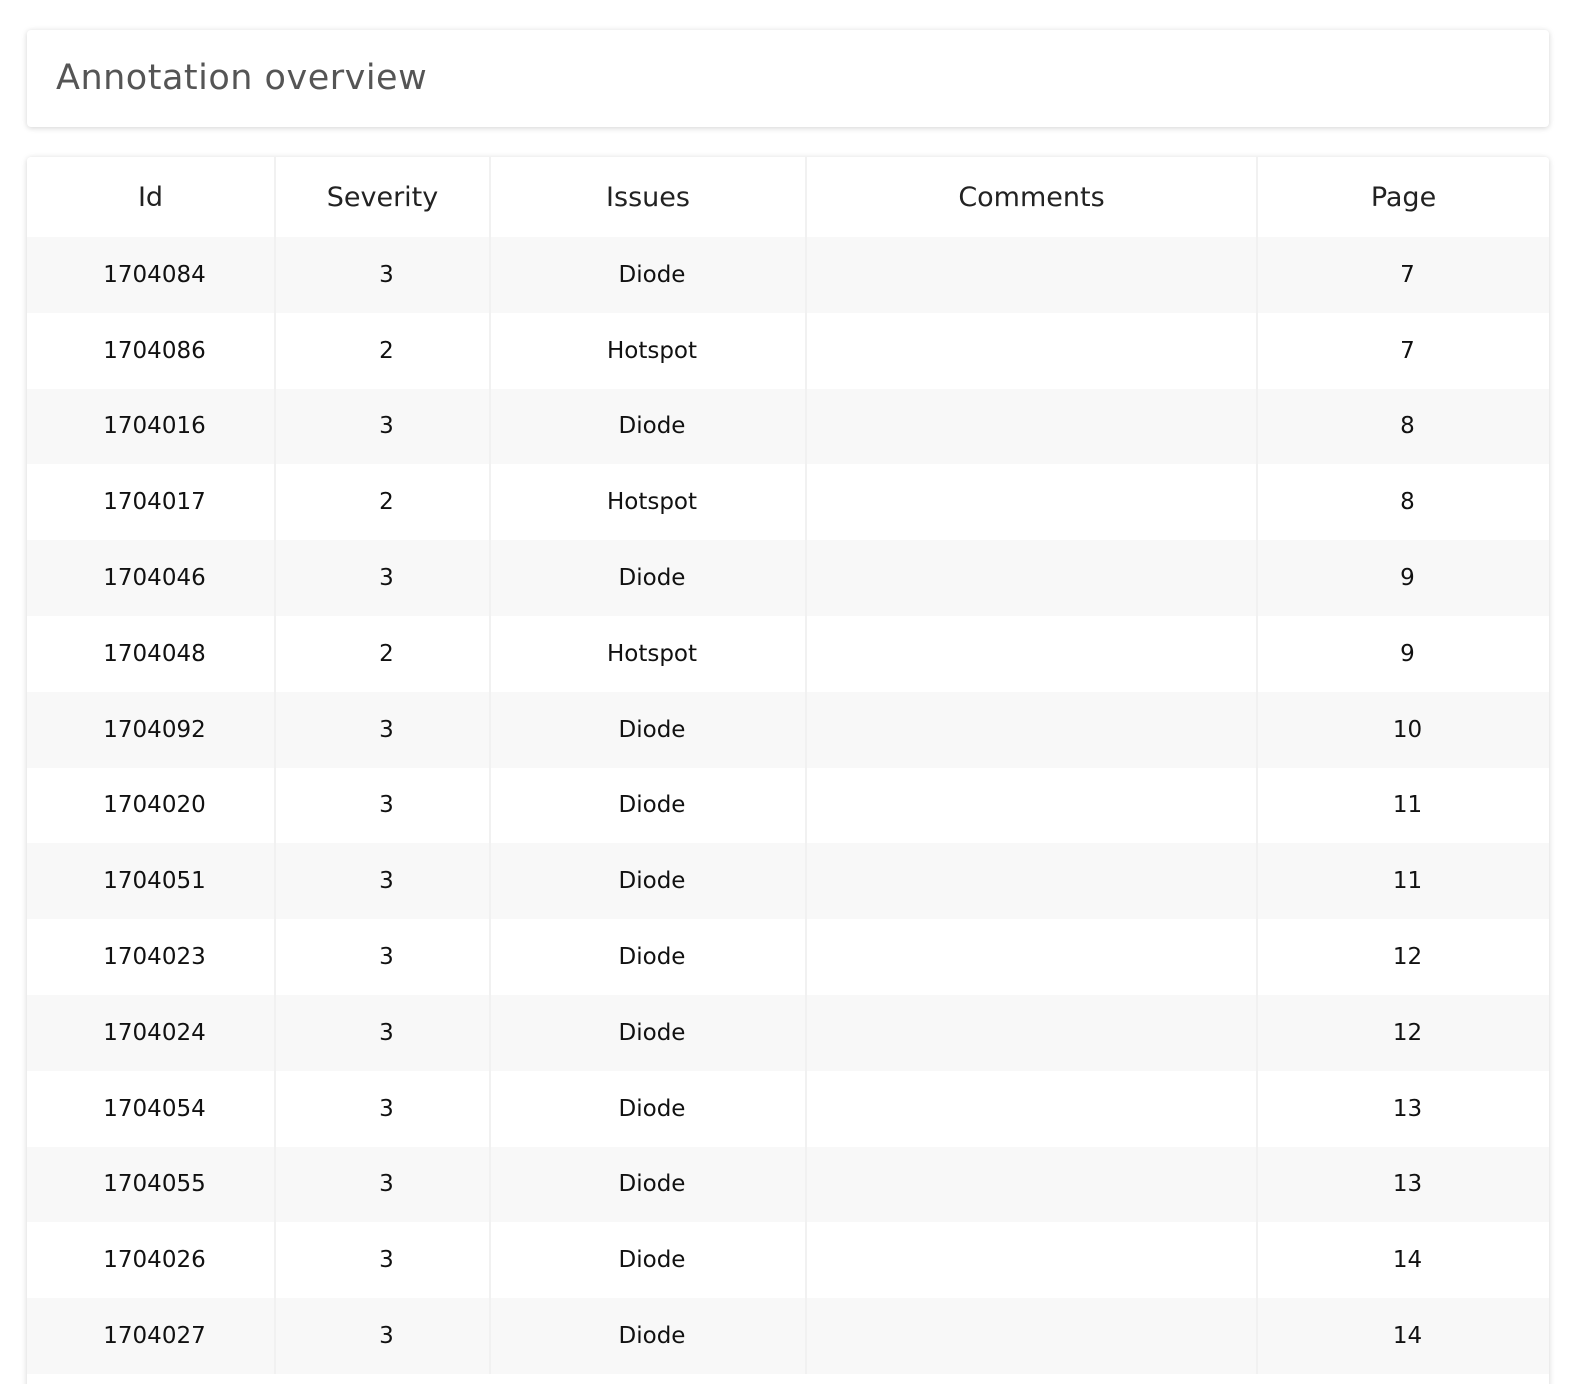 The height and width of the screenshot is (1384, 1572). What do you see at coordinates (1403, 805) in the screenshot?
I see `cell-page: 11` at bounding box center [1403, 805].